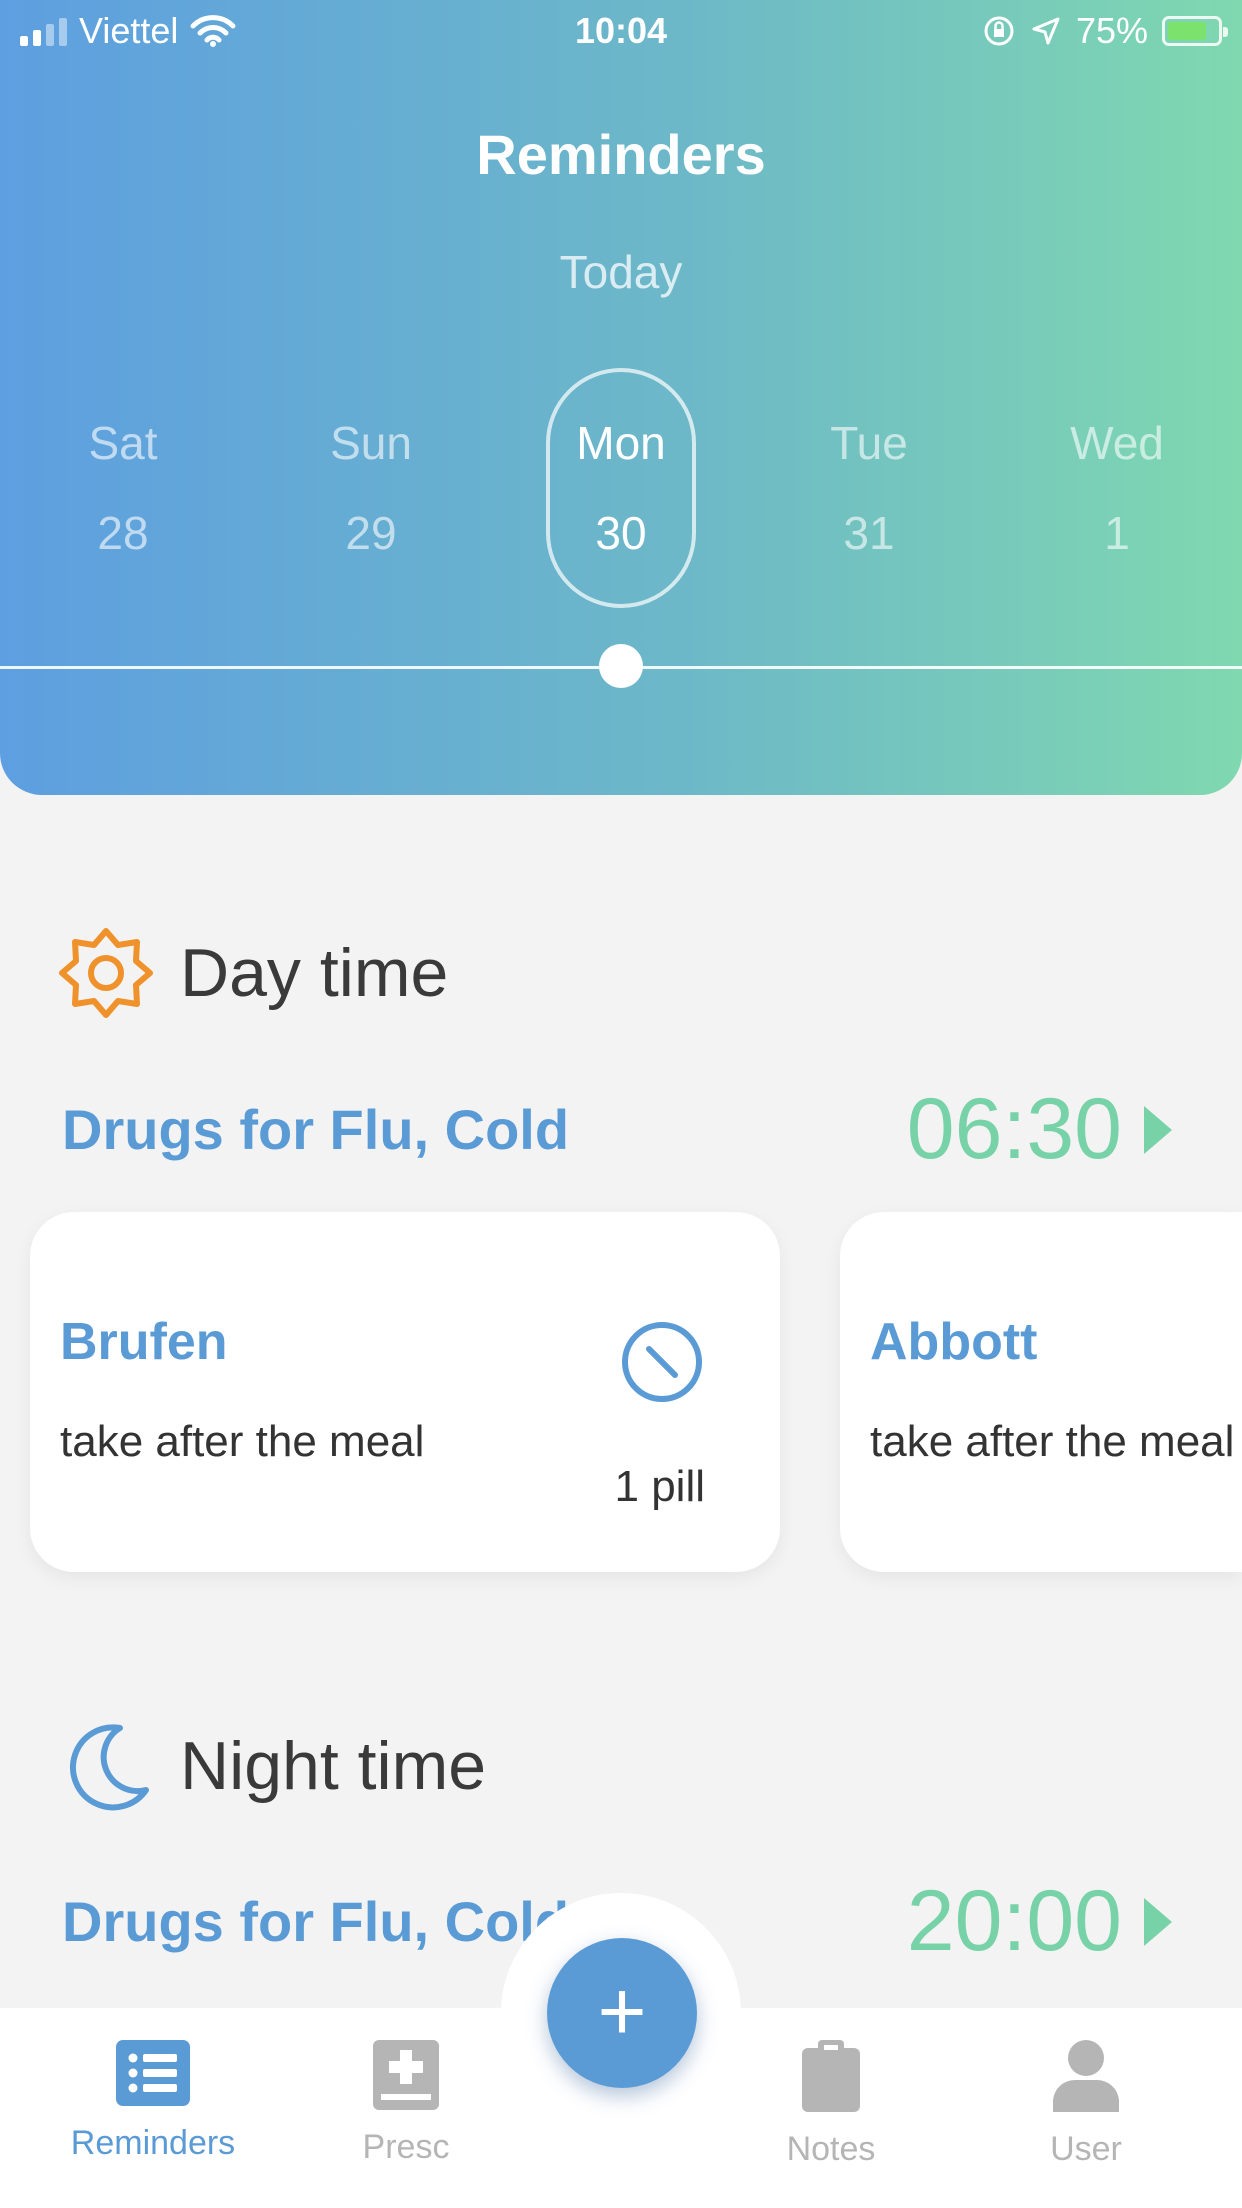 Image resolution: width=1242 pixels, height=2208 pixels. I want to click on day-date: 31, so click(869, 533).